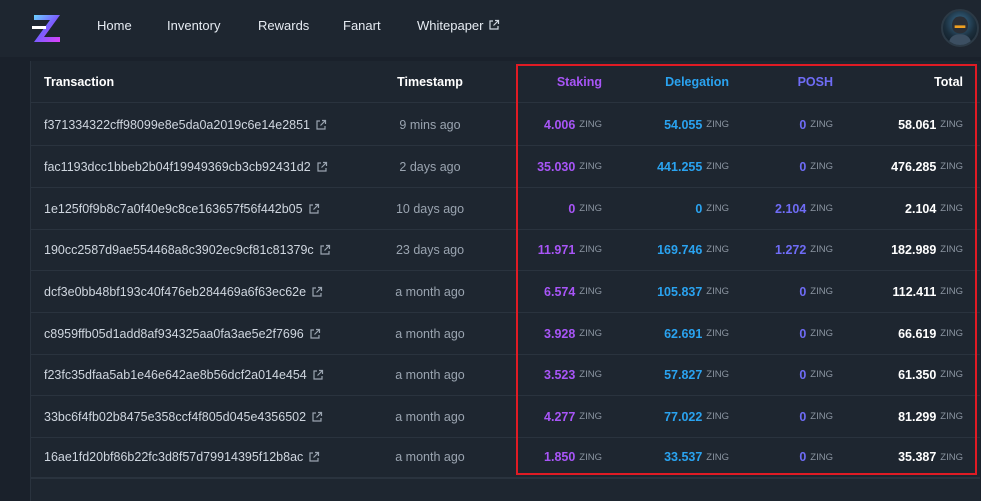 The width and height of the screenshot is (981, 501). Describe the element at coordinates (948, 81) in the screenshot. I see `header-total: Total` at that location.